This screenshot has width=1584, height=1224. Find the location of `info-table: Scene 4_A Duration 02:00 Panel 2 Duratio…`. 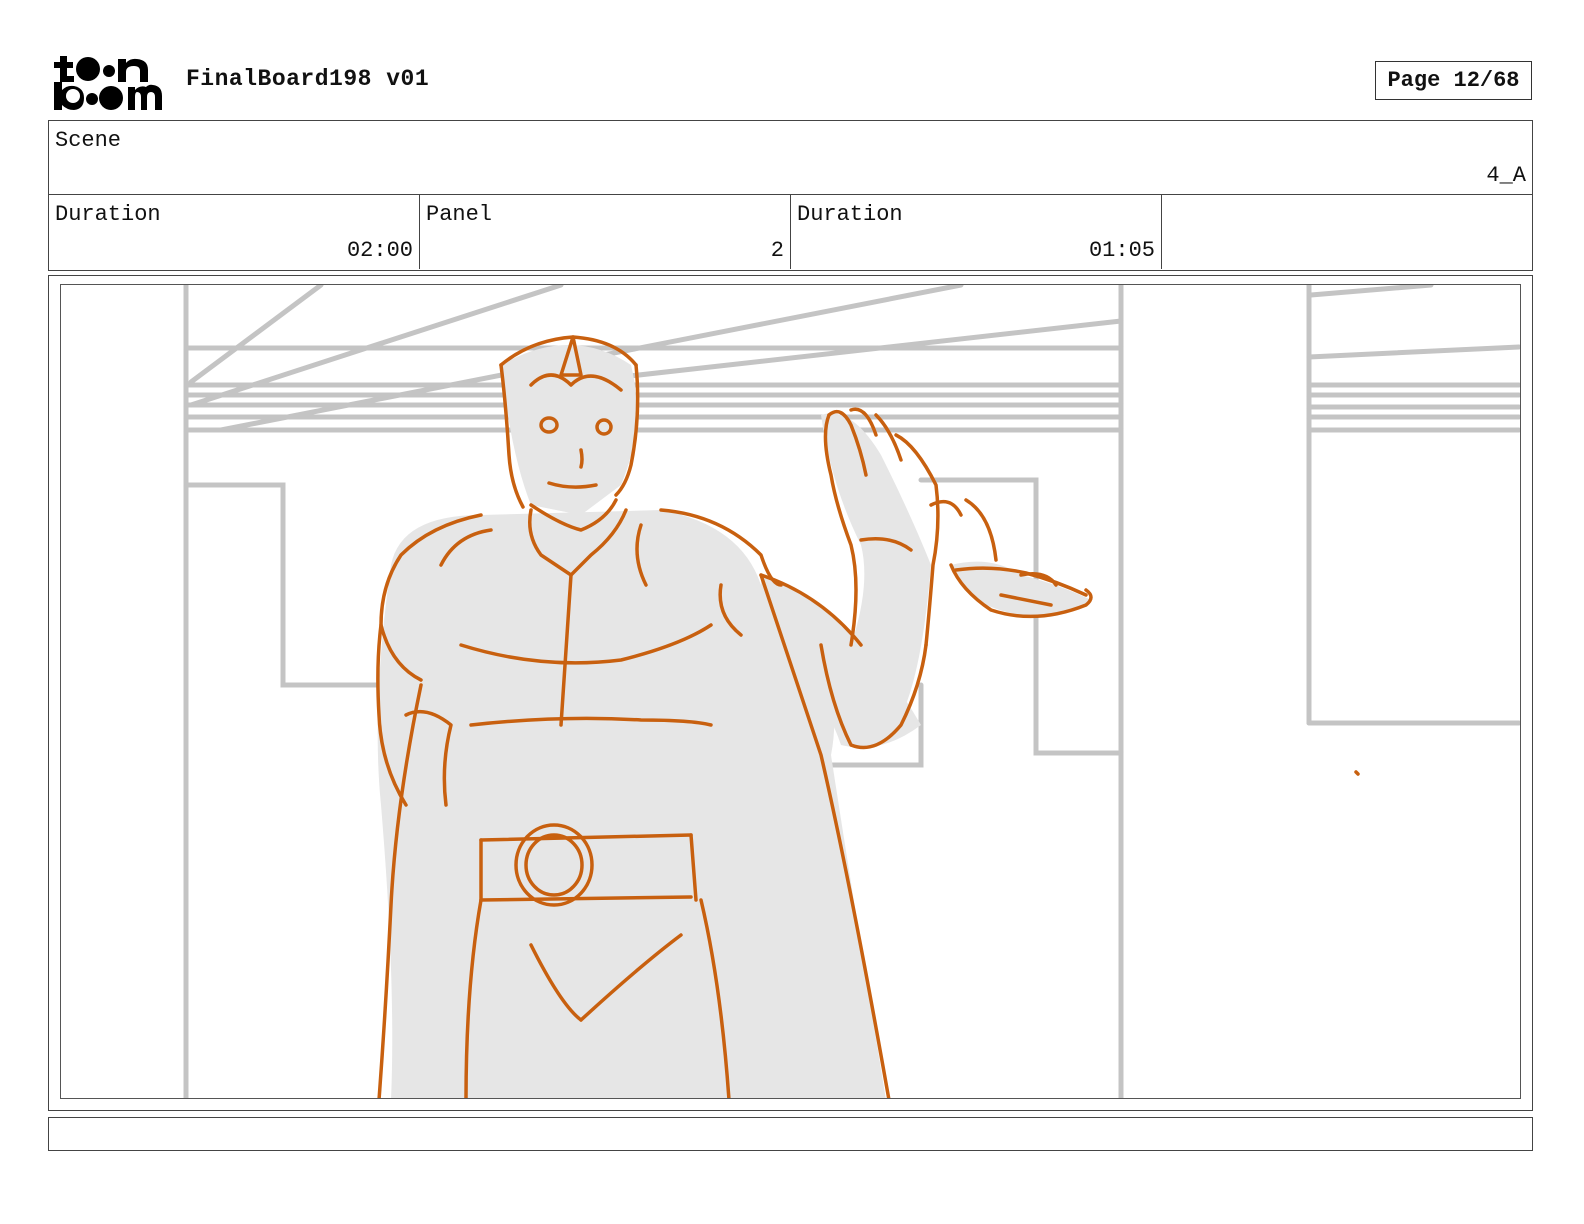

info-table: Scene 4_A Duration 02:00 Panel 2 Duratio… is located at coordinates (790, 195).